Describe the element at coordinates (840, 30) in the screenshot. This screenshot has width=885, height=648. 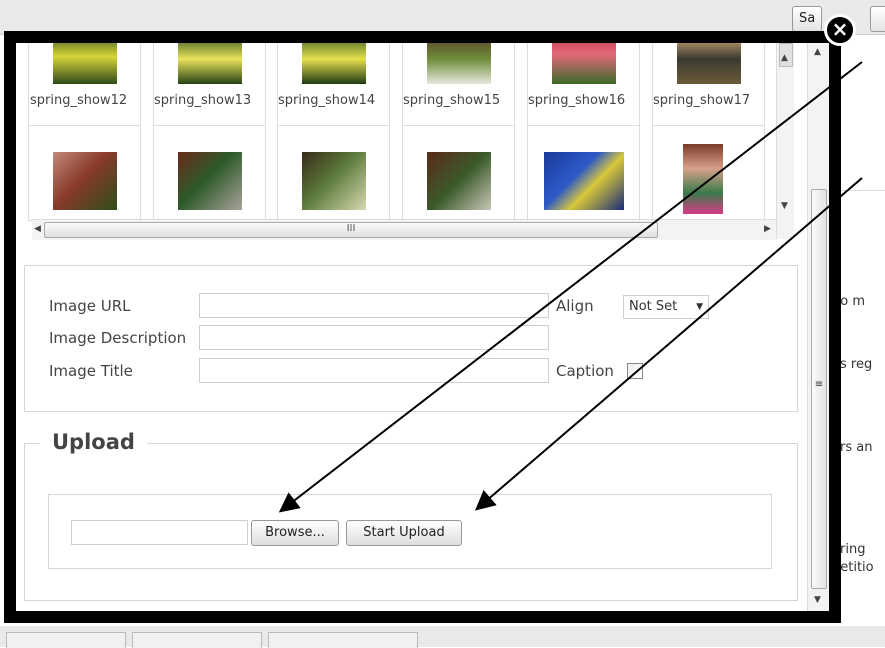
I see `close-icon: ×` at that location.